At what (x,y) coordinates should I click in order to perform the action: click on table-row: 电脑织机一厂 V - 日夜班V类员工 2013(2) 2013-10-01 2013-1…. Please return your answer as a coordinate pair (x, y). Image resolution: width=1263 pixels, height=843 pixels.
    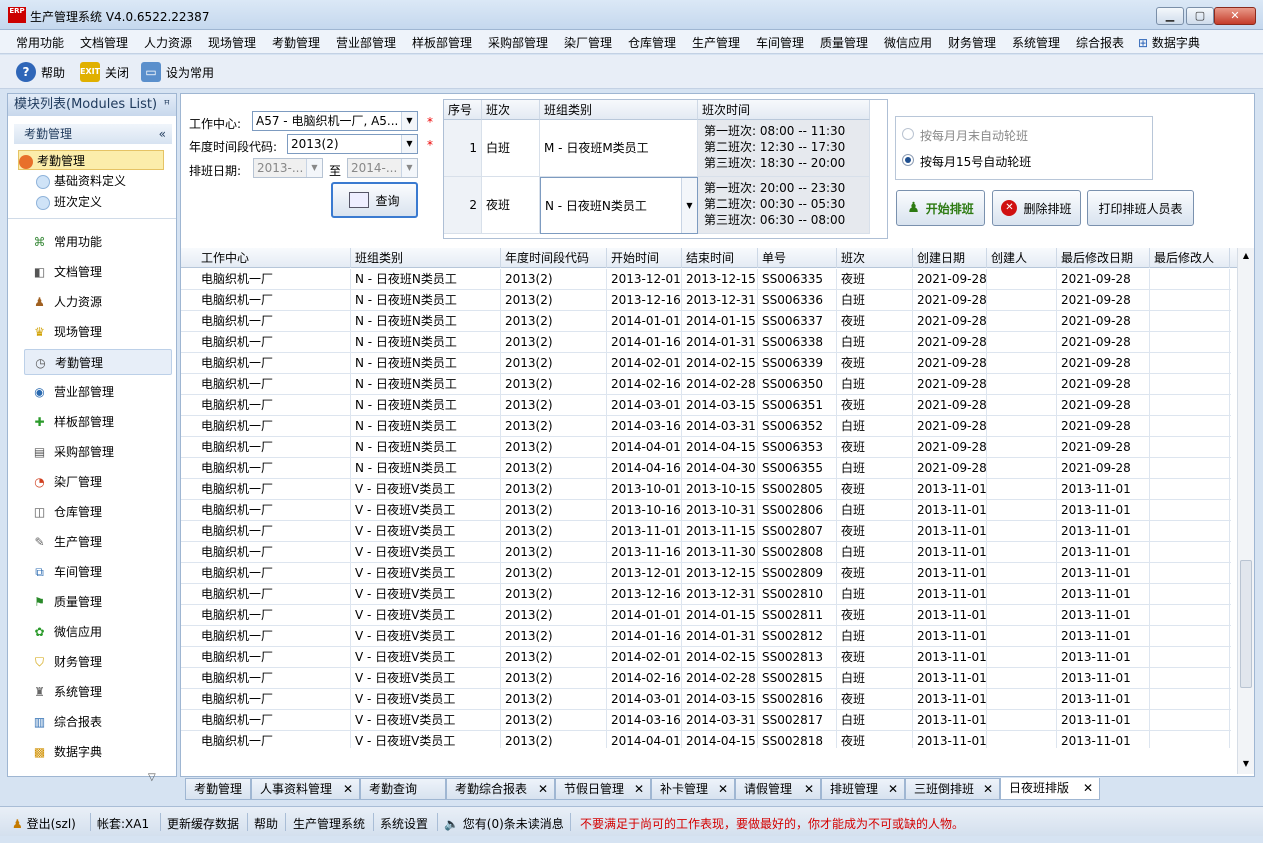
    Looking at the image, I should click on (706, 489).